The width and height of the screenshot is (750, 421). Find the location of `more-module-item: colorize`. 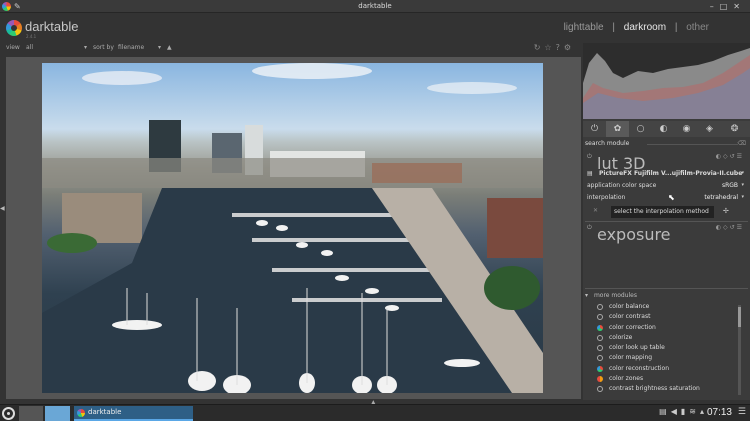

more-module-item: colorize is located at coordinates (667, 338).